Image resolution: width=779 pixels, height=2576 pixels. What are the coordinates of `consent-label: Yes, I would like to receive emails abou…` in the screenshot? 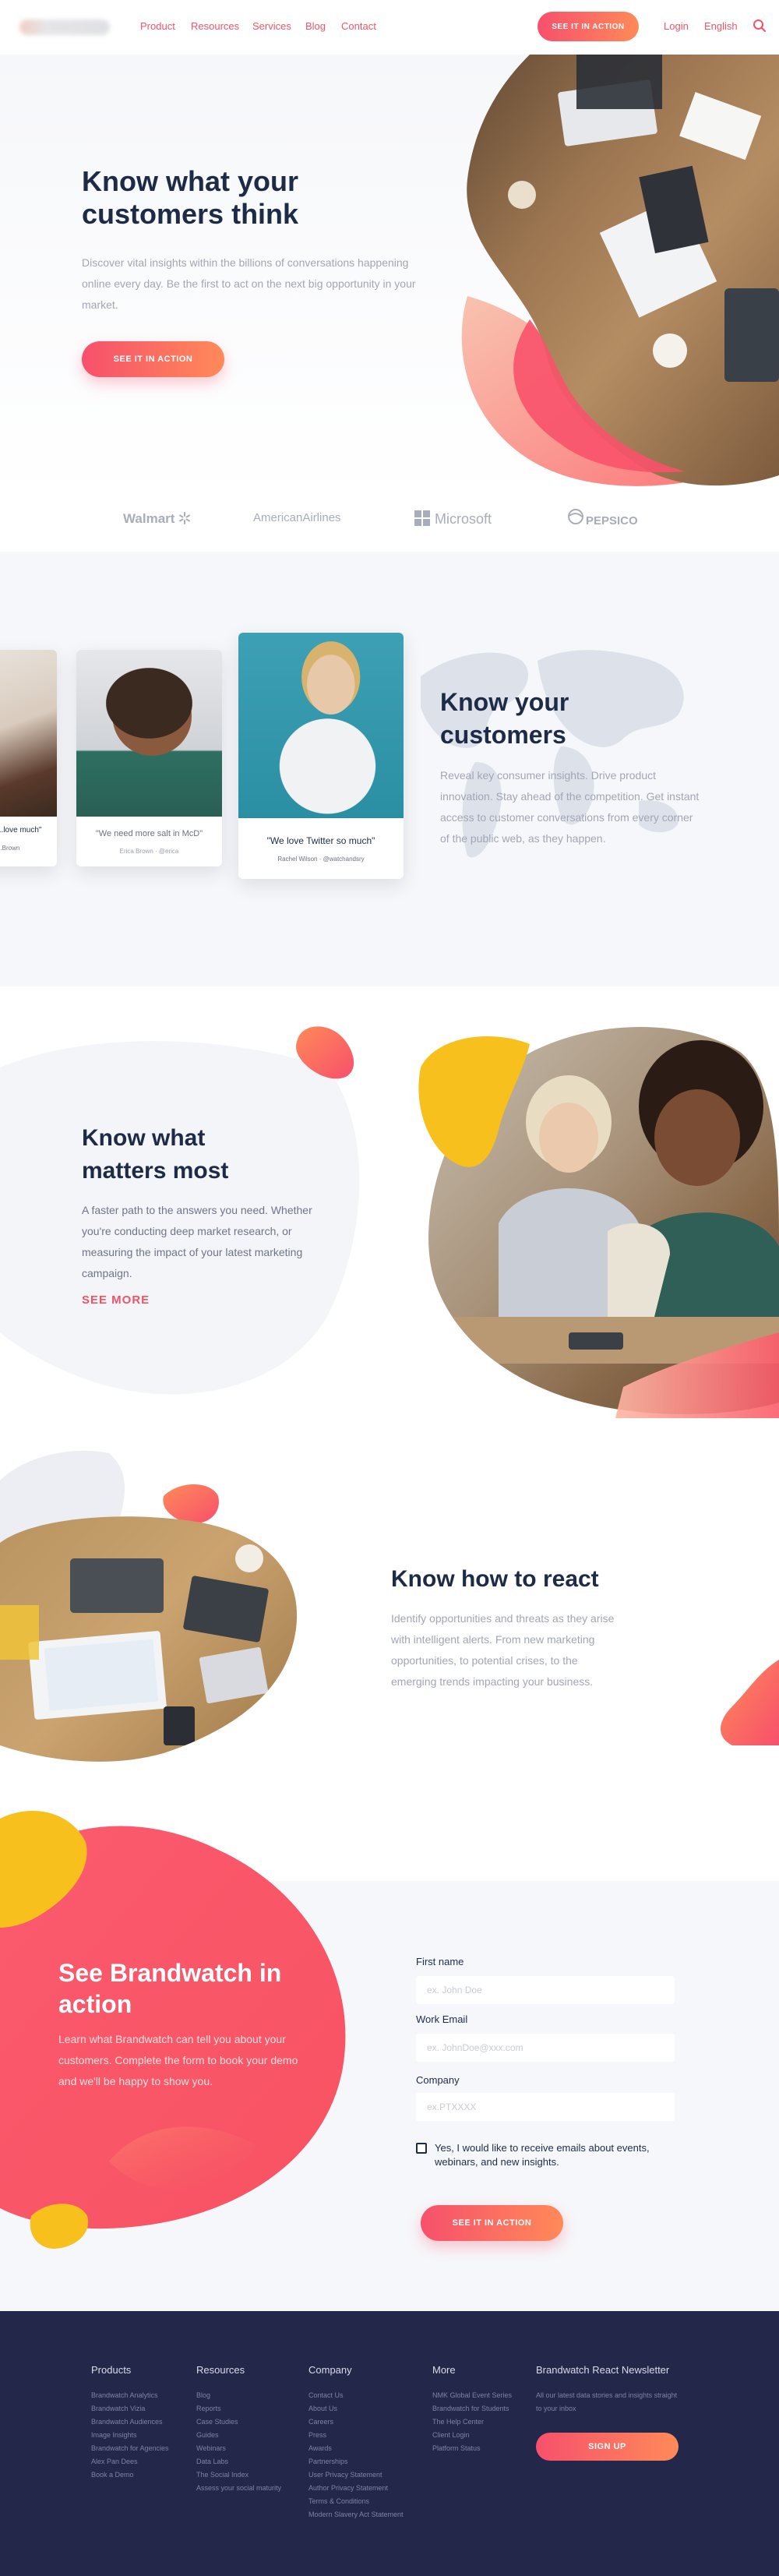 It's located at (543, 2155).